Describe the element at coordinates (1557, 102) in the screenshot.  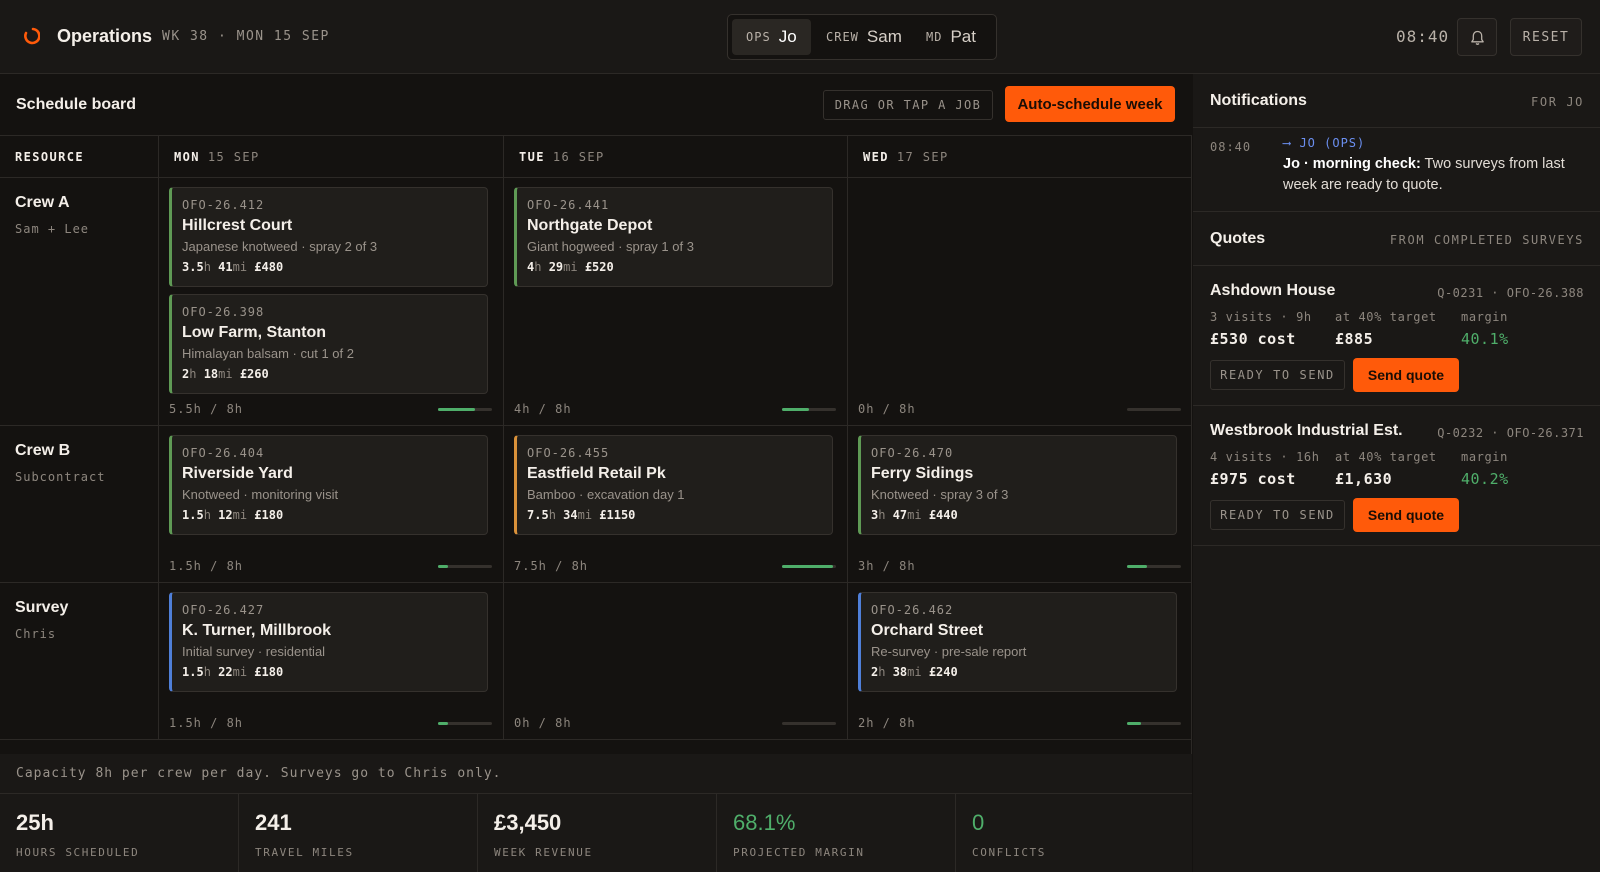
I see `notifications-meta: FOR JO` at that location.